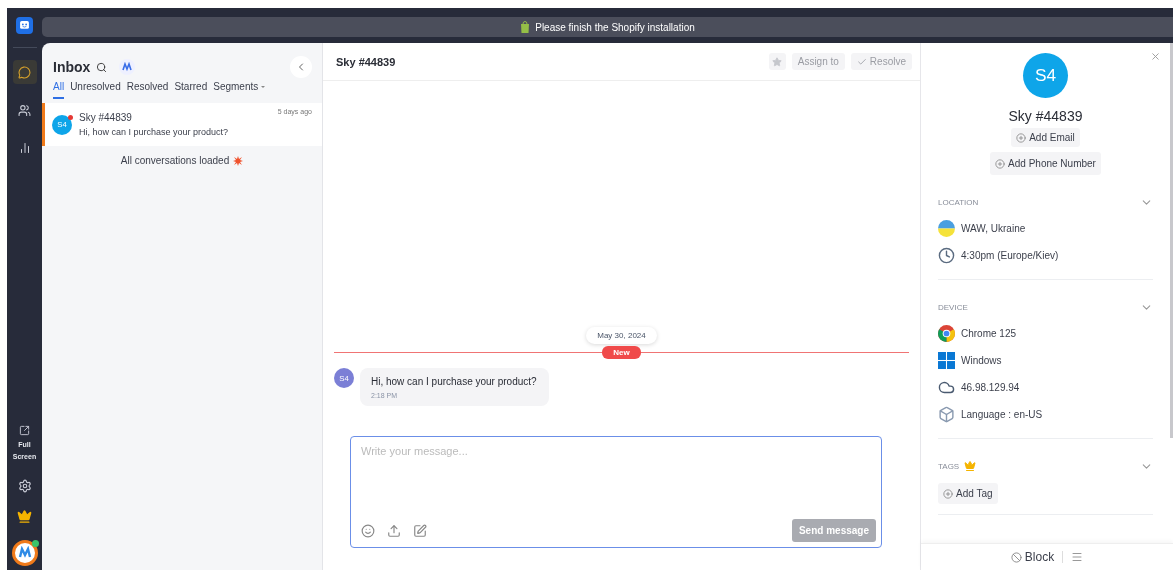 The width and height of the screenshot is (1173, 570). What do you see at coordinates (154, 132) in the screenshot?
I see `message-preview: Hi, how can I purchase your product?` at bounding box center [154, 132].